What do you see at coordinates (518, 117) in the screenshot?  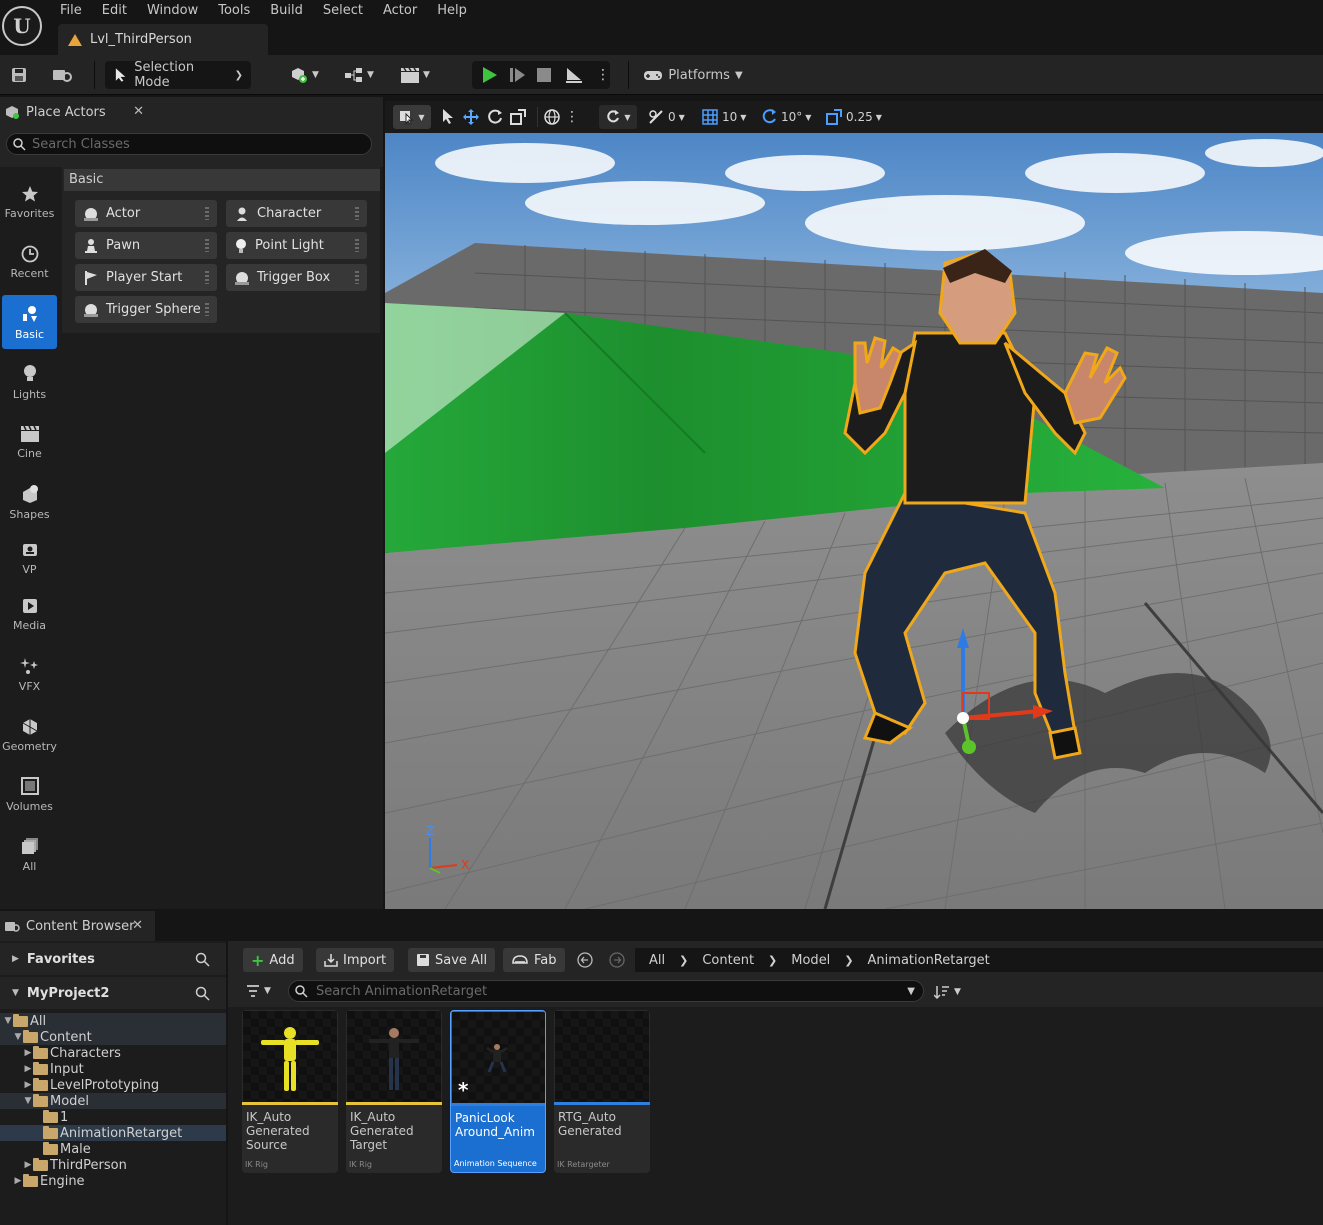 I see `scale-icon` at bounding box center [518, 117].